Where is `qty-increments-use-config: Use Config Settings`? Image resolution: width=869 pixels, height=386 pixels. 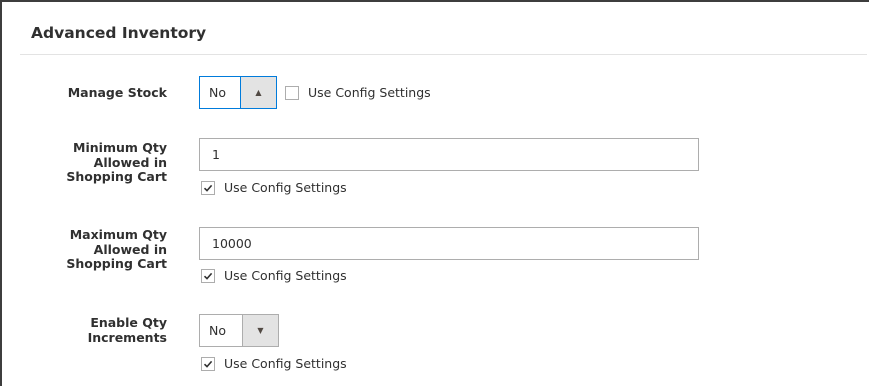 qty-increments-use-config: Use Config Settings is located at coordinates (274, 363).